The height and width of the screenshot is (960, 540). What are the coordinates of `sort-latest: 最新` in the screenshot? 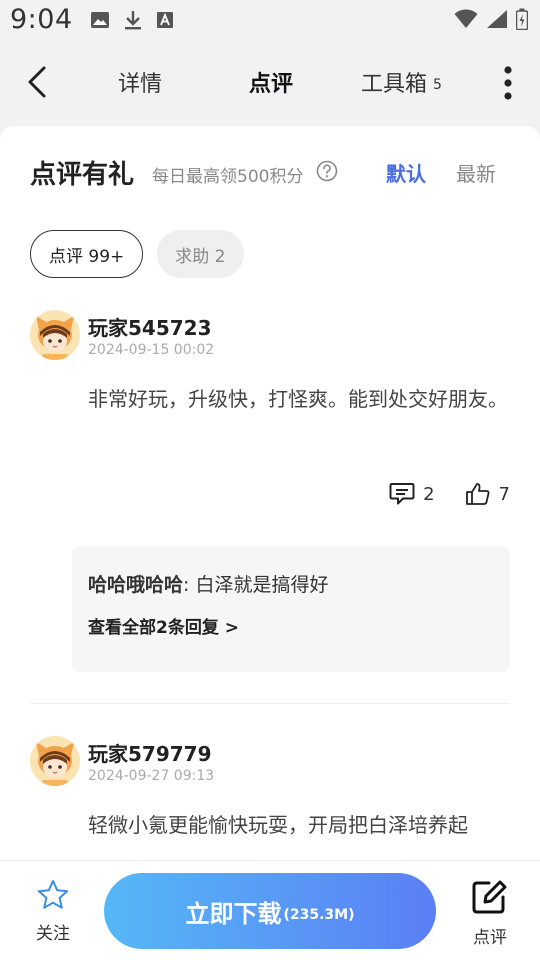 It's located at (476, 172).